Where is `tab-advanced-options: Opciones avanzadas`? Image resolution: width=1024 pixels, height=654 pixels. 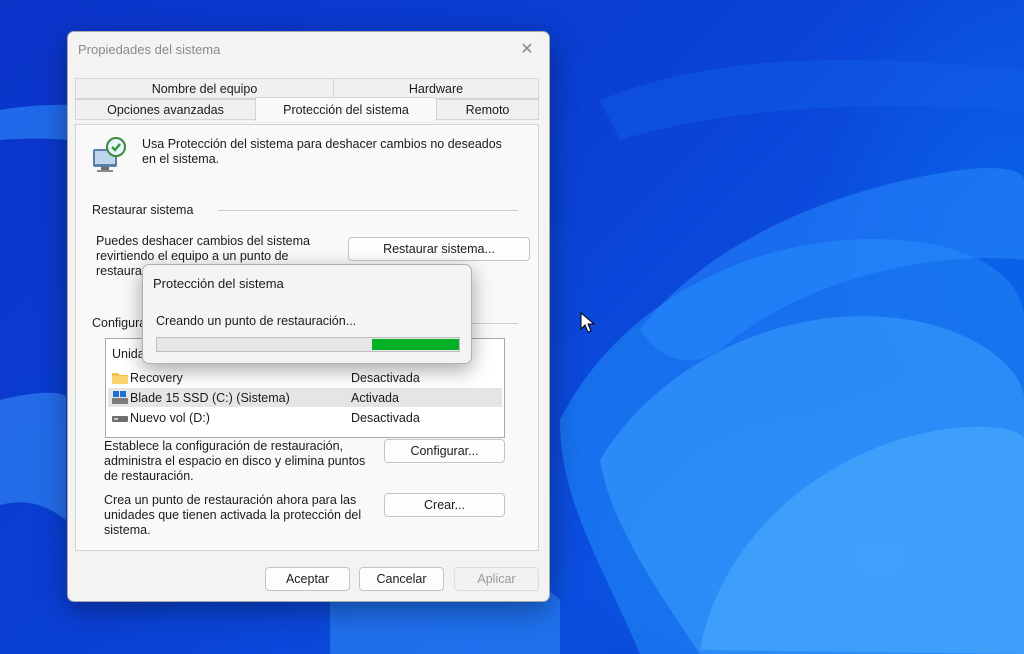
tab-advanced-options: Opciones avanzadas is located at coordinates (165, 109).